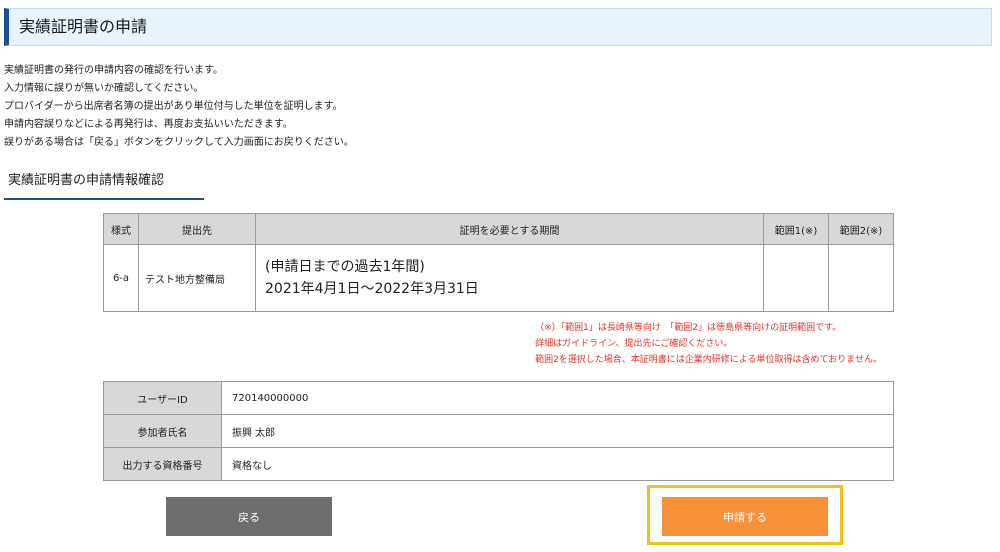 The height and width of the screenshot is (552, 1000). Describe the element at coordinates (557, 398) in the screenshot. I see `user-id-value: 720140000000` at that location.